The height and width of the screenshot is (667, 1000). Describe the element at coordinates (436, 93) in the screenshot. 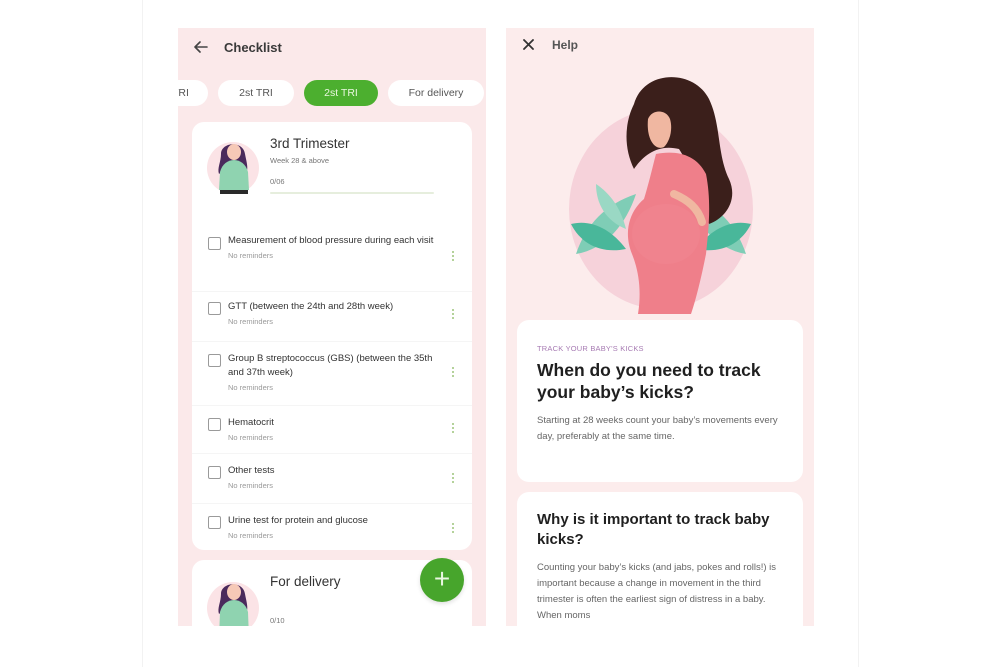

I see `tab-for-delivery: For delivery` at that location.